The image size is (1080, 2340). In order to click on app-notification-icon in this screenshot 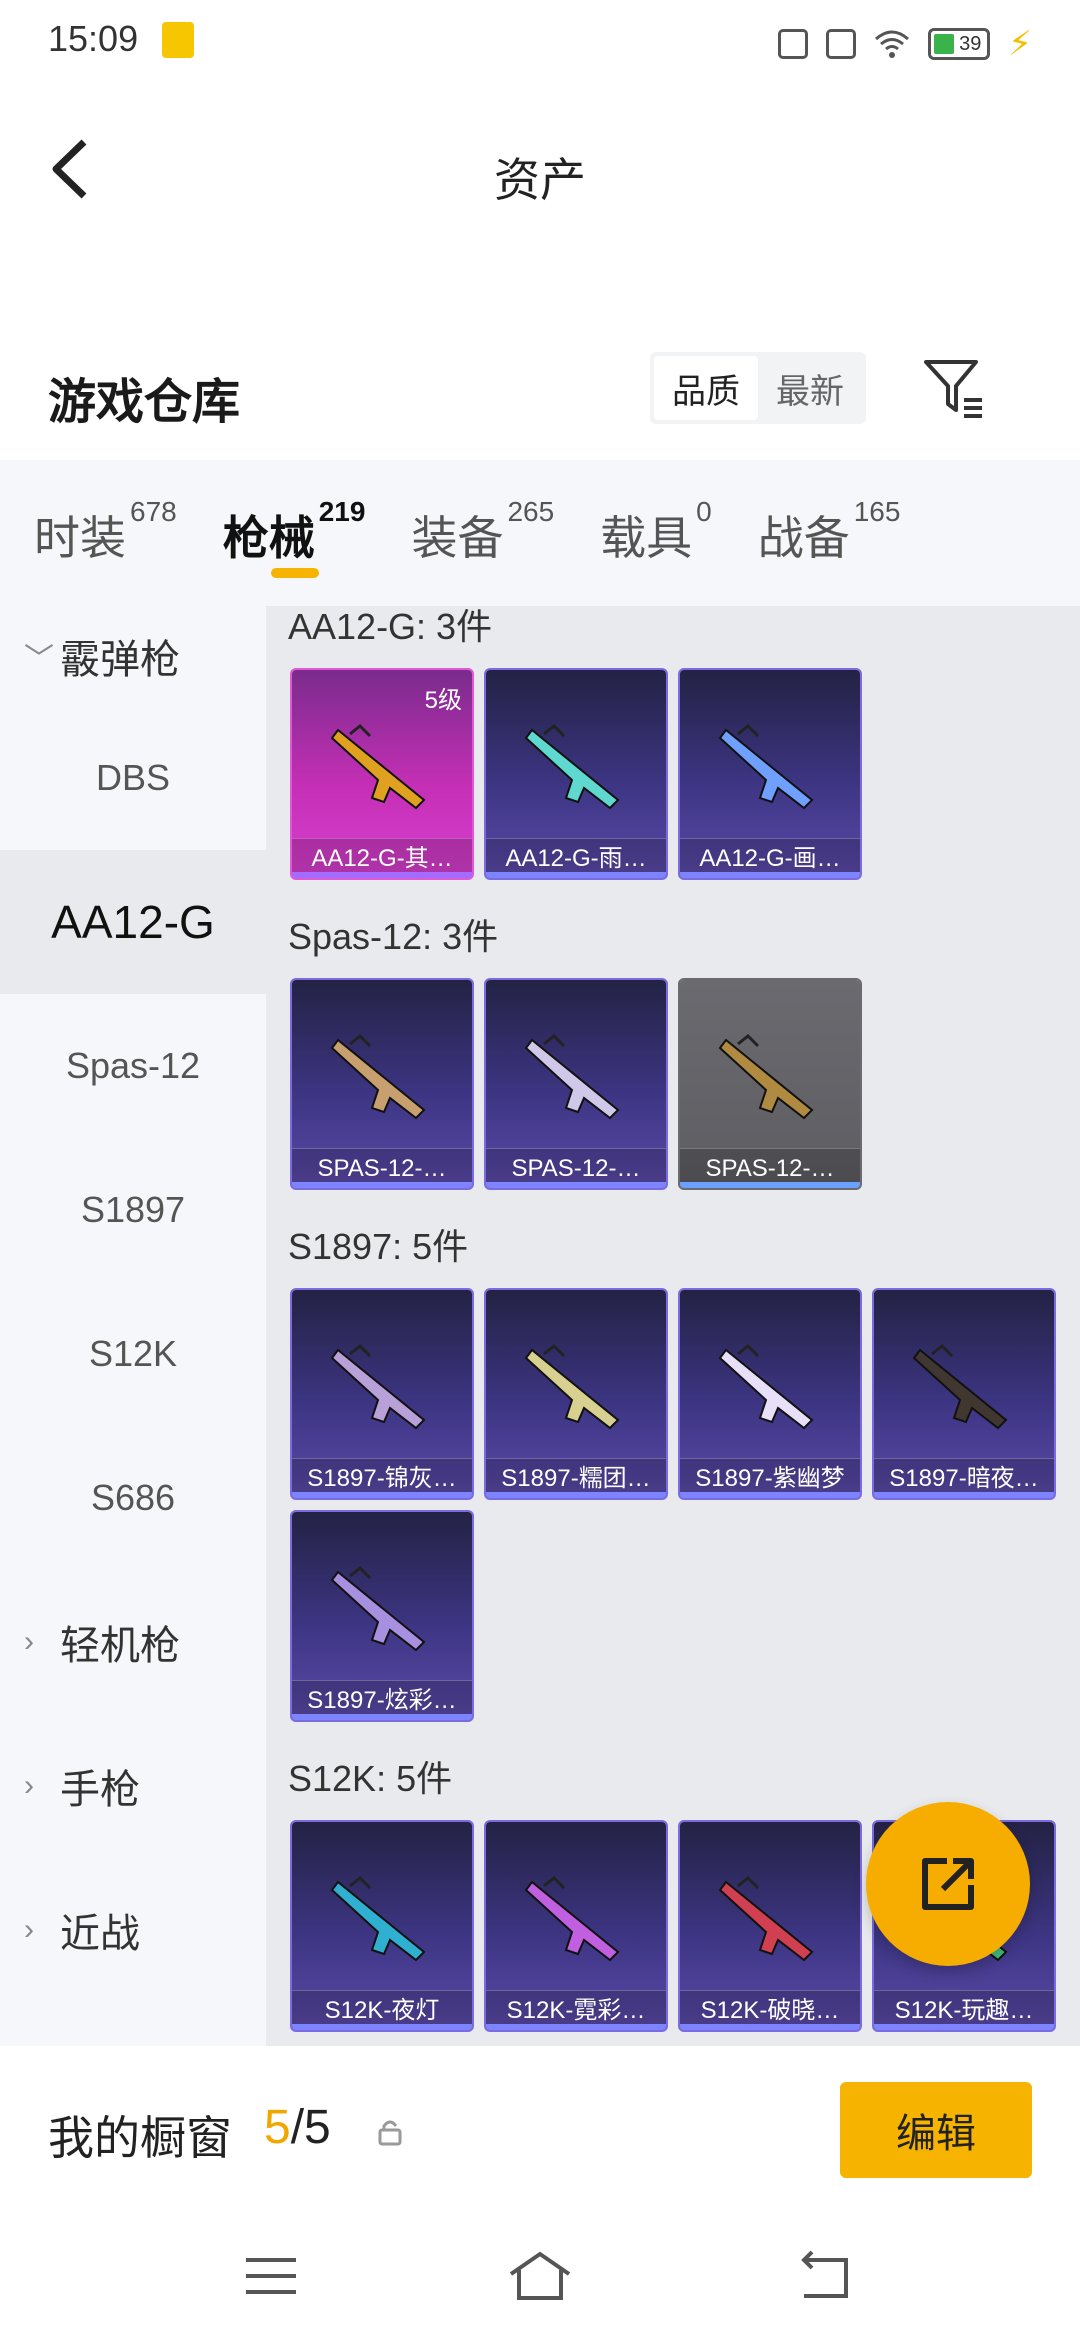, I will do `click(178, 40)`.